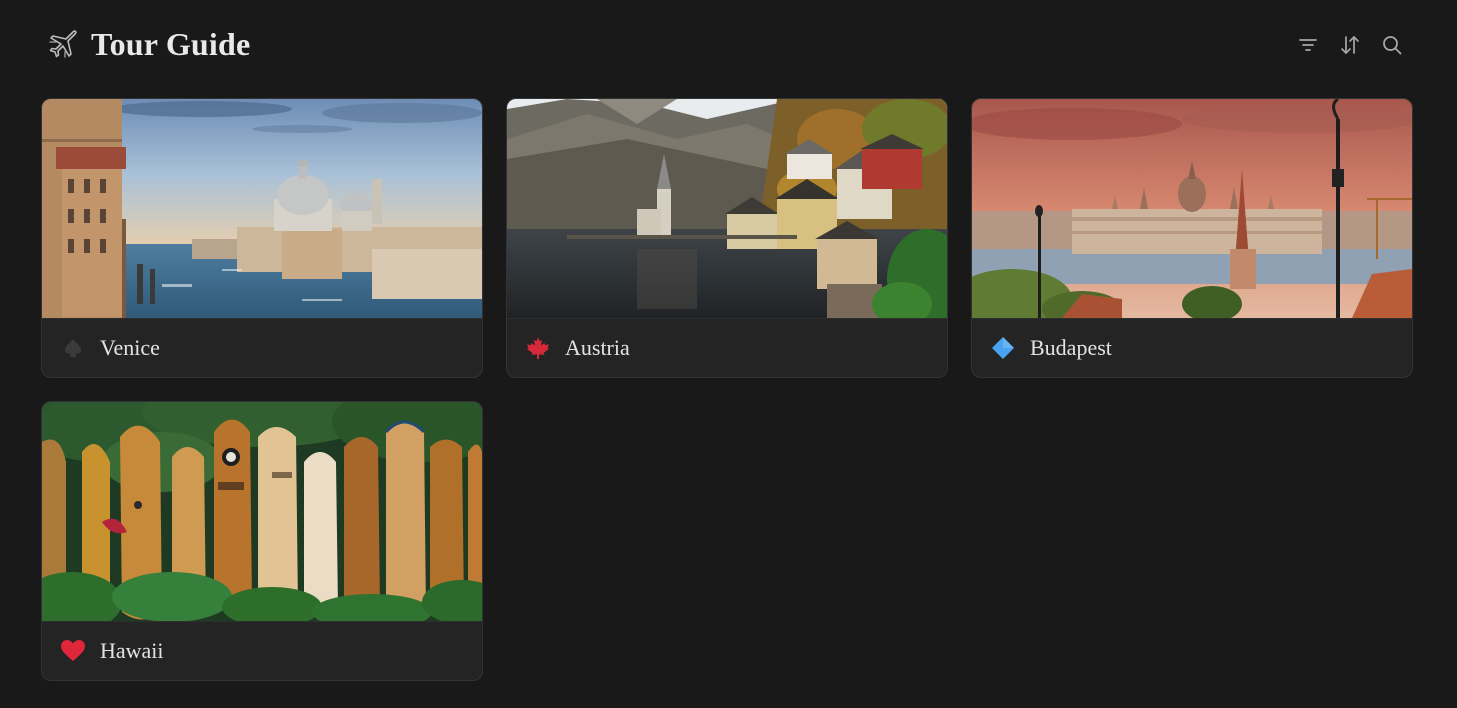 The image size is (1457, 708). I want to click on sort-button, so click(1350, 45).